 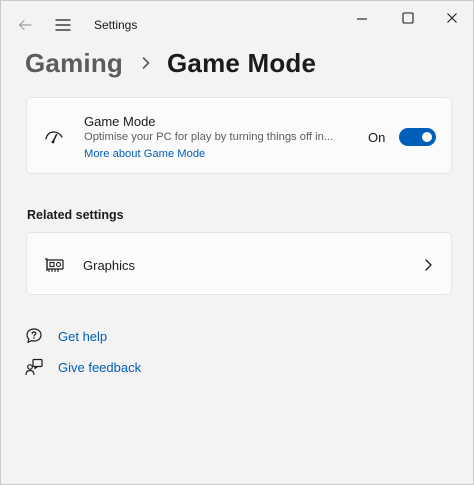 What do you see at coordinates (116, 25) in the screenshot?
I see `window-title: Settings` at bounding box center [116, 25].